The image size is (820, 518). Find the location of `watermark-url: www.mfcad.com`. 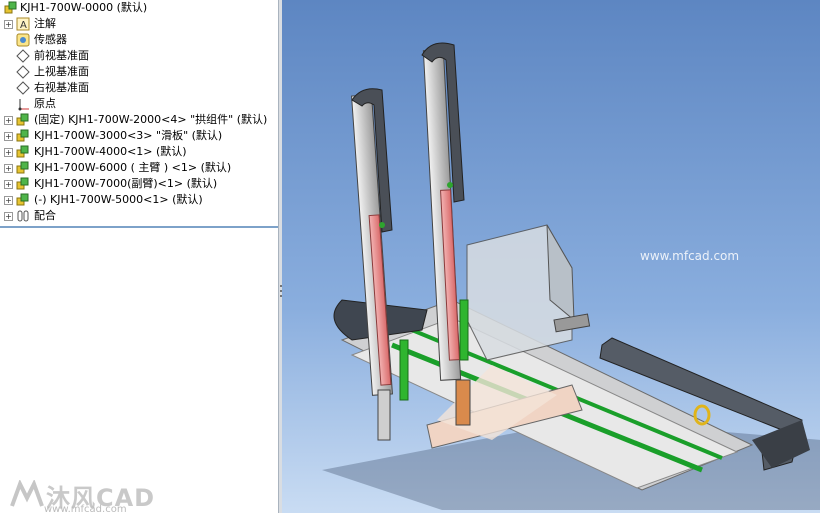

watermark-url: www.mfcad.com is located at coordinates (85, 509).